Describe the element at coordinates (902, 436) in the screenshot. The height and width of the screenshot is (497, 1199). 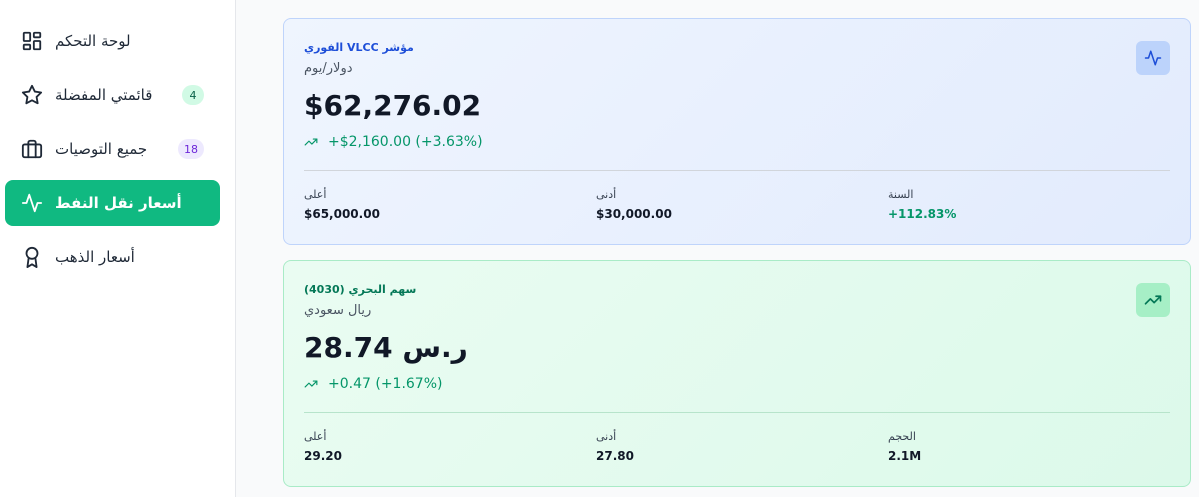
I see `stat-label: الحجم` at that location.